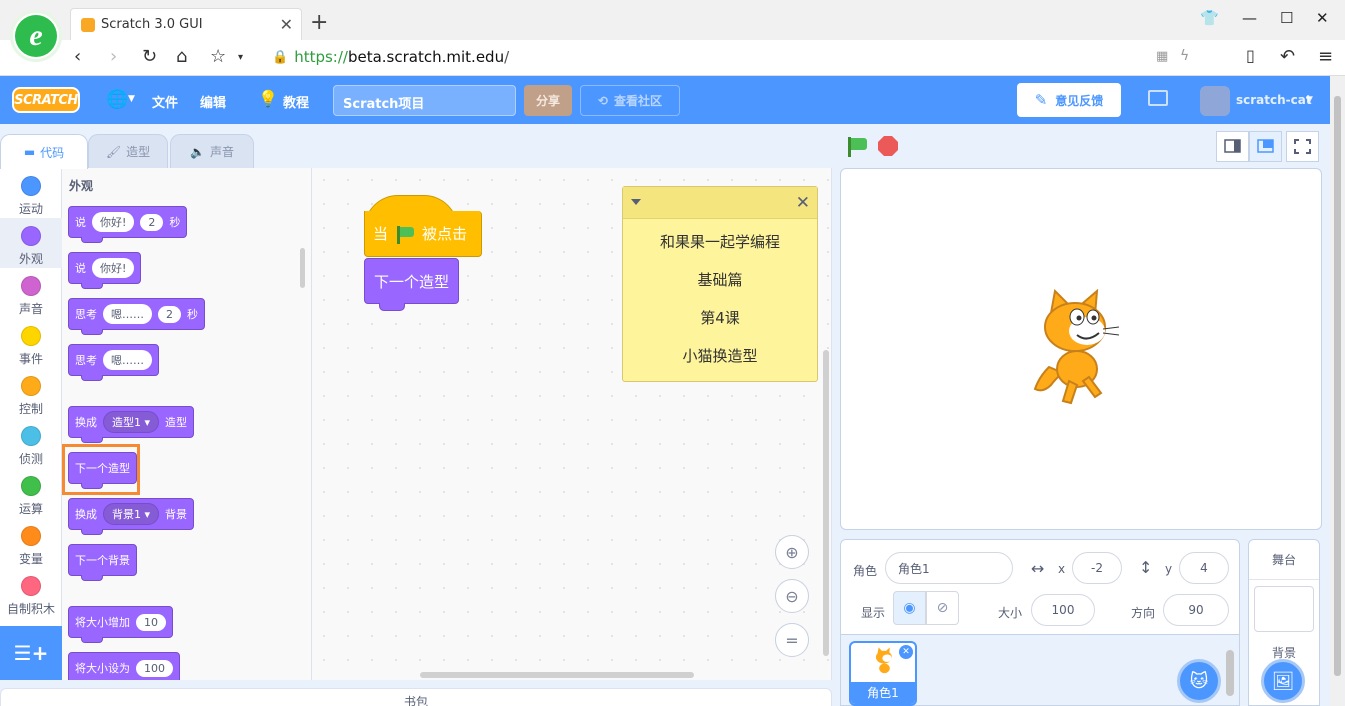  I want to click on username: scratch-cat, so click(1274, 100).